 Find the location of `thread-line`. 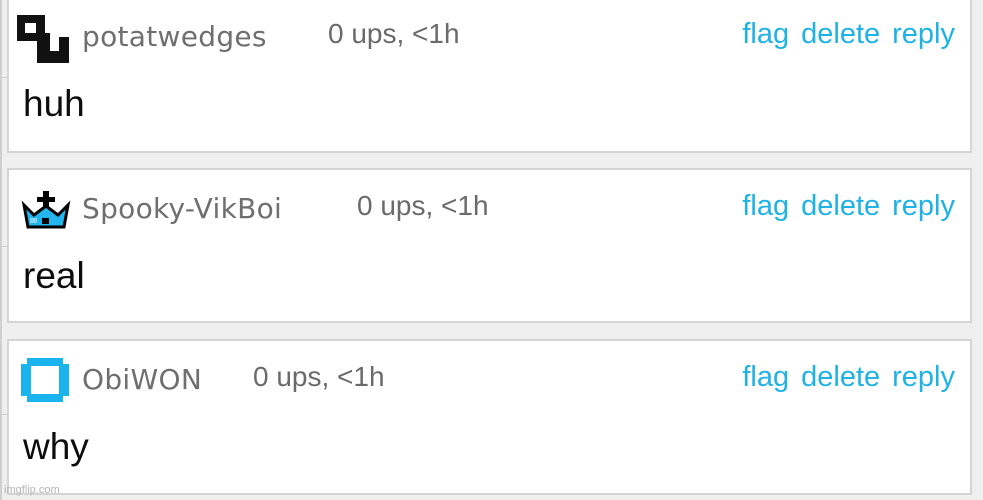

thread-line is located at coordinates (1, 250).